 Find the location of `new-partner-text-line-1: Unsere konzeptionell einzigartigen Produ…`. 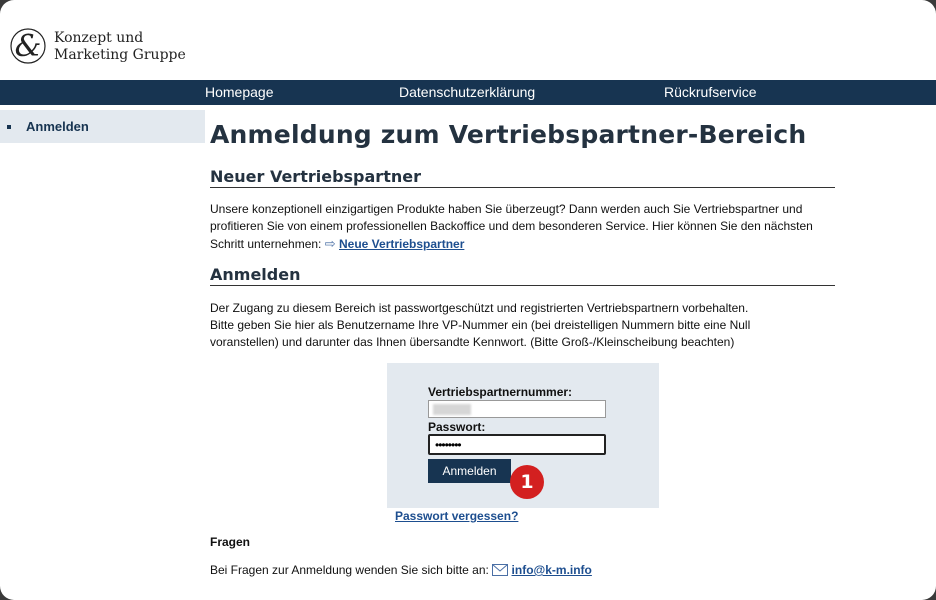

new-partner-text-line-1: Unsere konzeptionell einzigartigen Produ… is located at coordinates (506, 209).